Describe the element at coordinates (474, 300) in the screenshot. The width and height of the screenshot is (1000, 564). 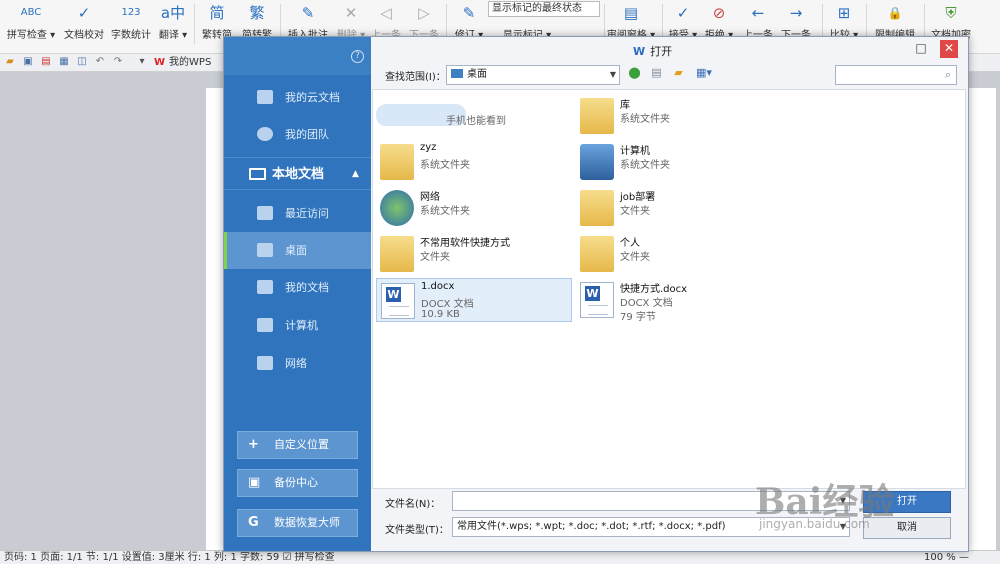
I see `list-item: 1.docxDOCX 文档10.9 KB` at that location.